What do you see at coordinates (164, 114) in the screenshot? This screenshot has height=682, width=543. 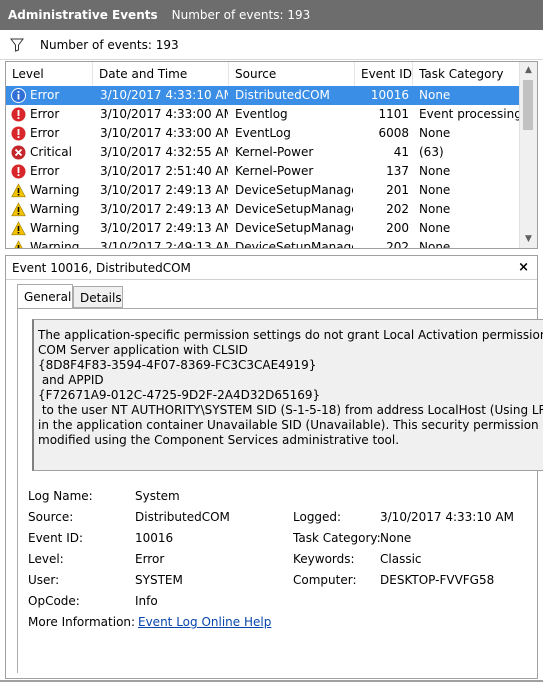 I see `datetime-cell: 3/10/2017 4:33:00 AM` at bounding box center [164, 114].